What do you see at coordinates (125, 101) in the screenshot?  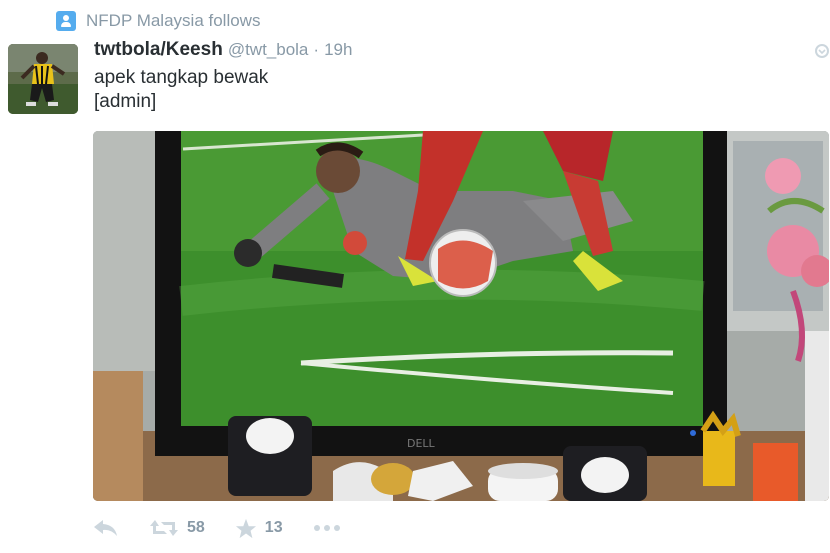 I see `tweet-text-line: [admin]` at bounding box center [125, 101].